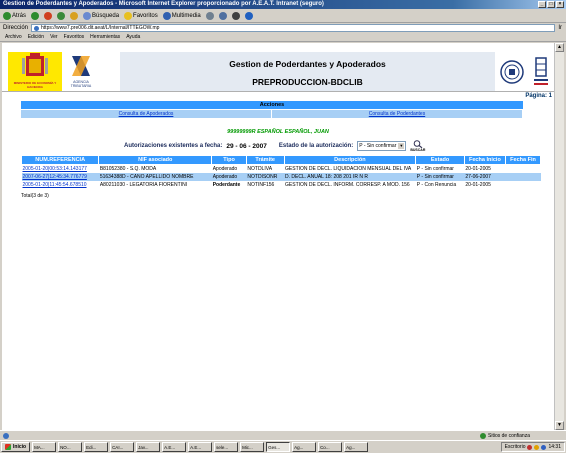 The width and height of the screenshot is (566, 453). What do you see at coordinates (226, 185) in the screenshot?
I see `tipo-cell: Poderdante` at bounding box center [226, 185].